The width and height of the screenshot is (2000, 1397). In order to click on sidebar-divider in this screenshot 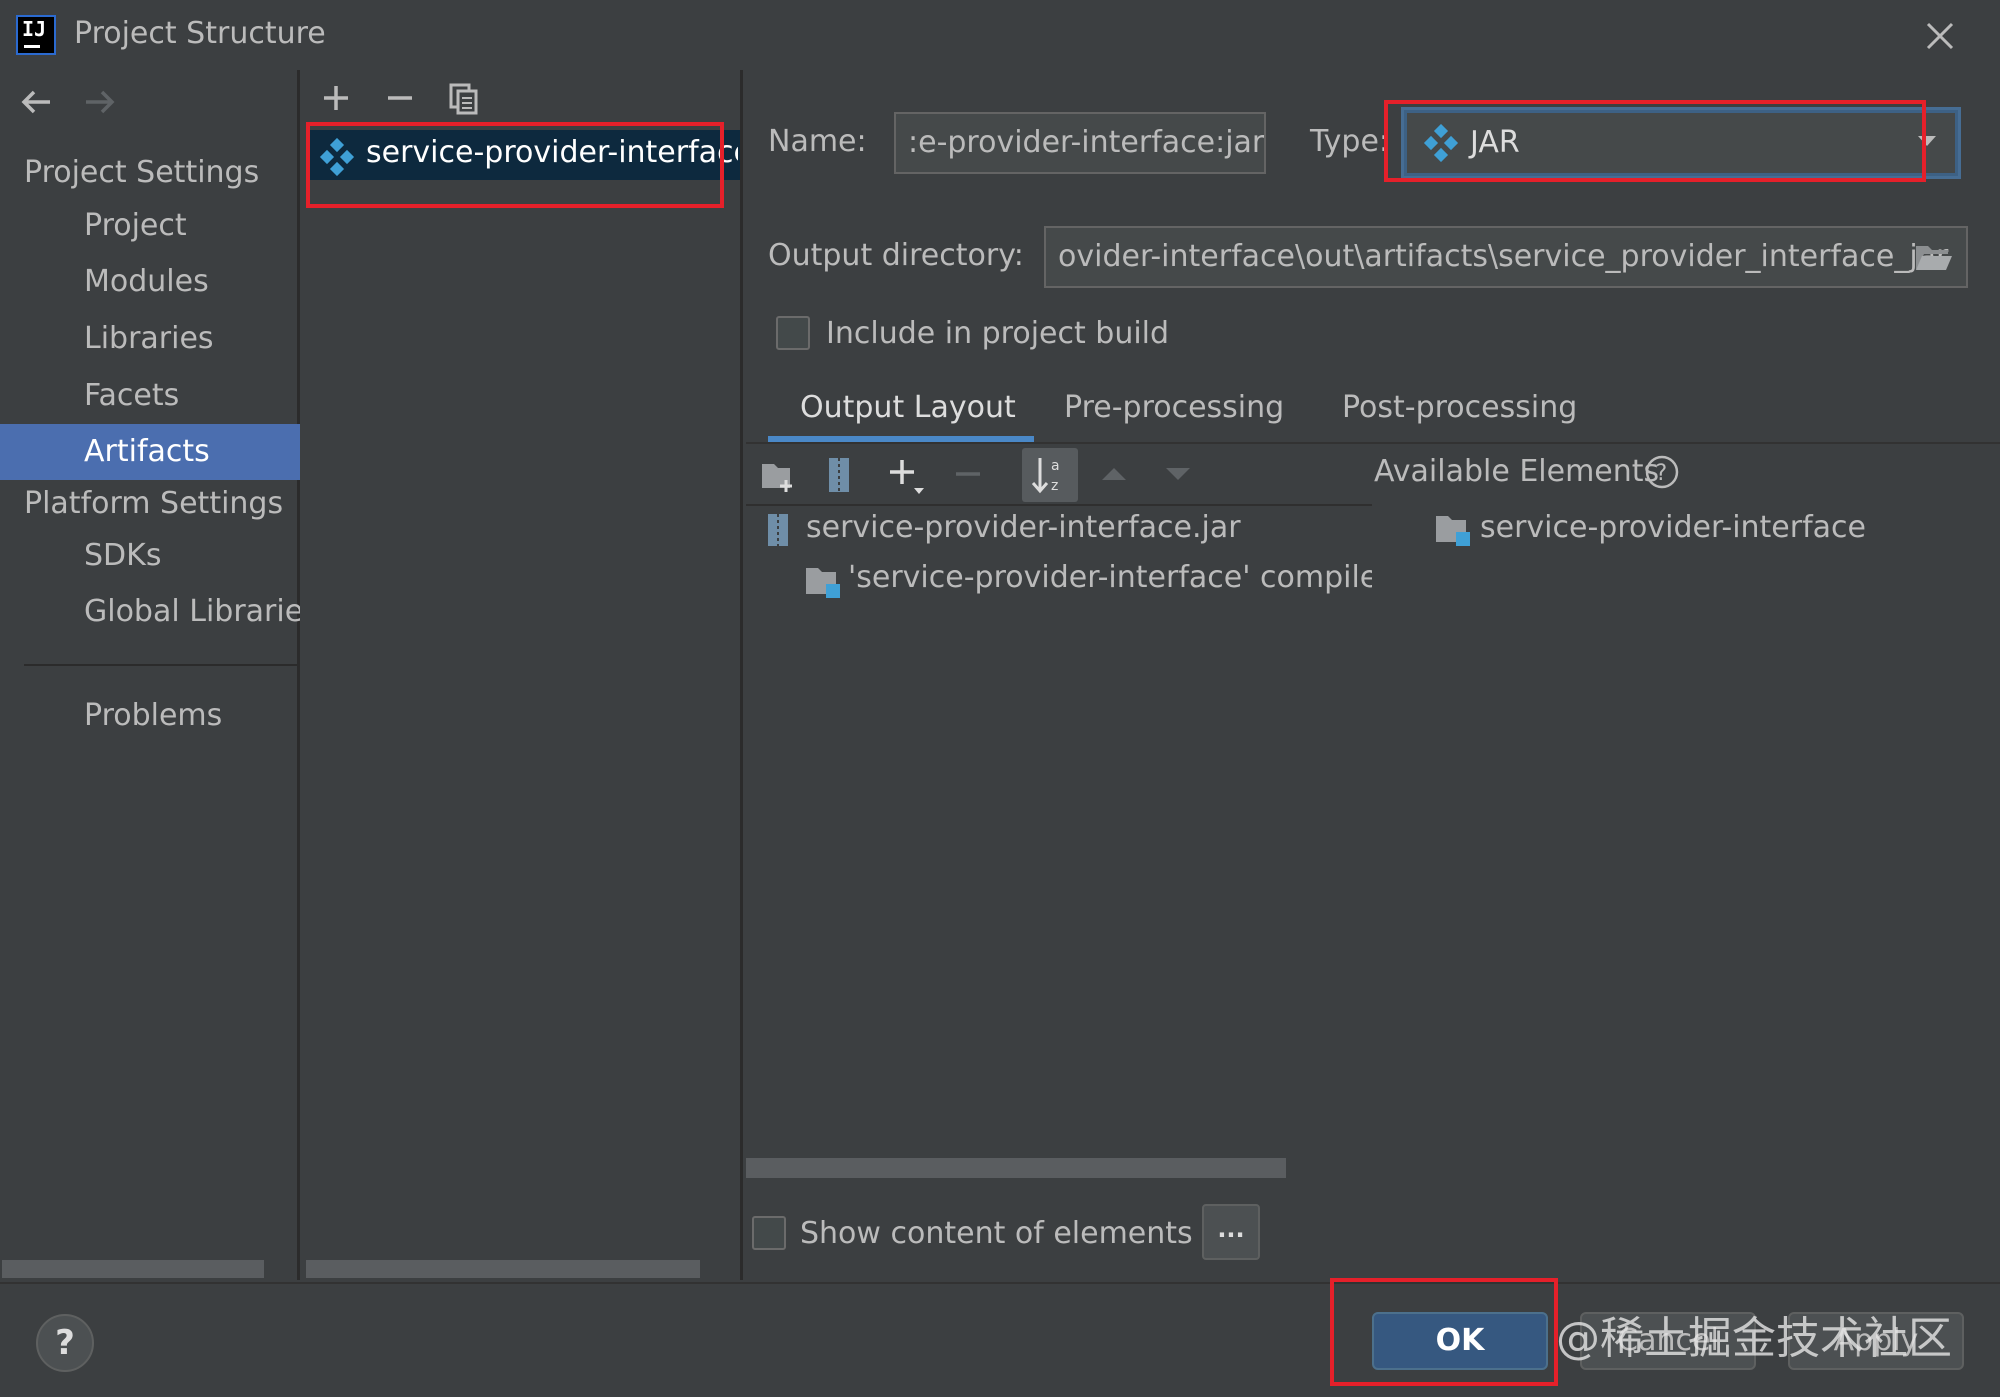, I will do `click(162, 665)`.